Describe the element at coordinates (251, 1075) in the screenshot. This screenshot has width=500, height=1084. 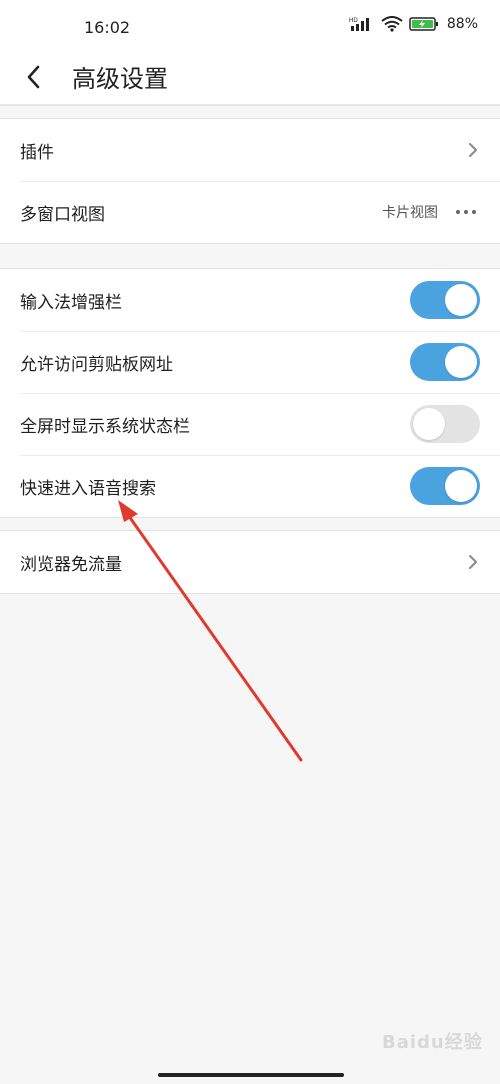
I see `home-indicator` at that location.